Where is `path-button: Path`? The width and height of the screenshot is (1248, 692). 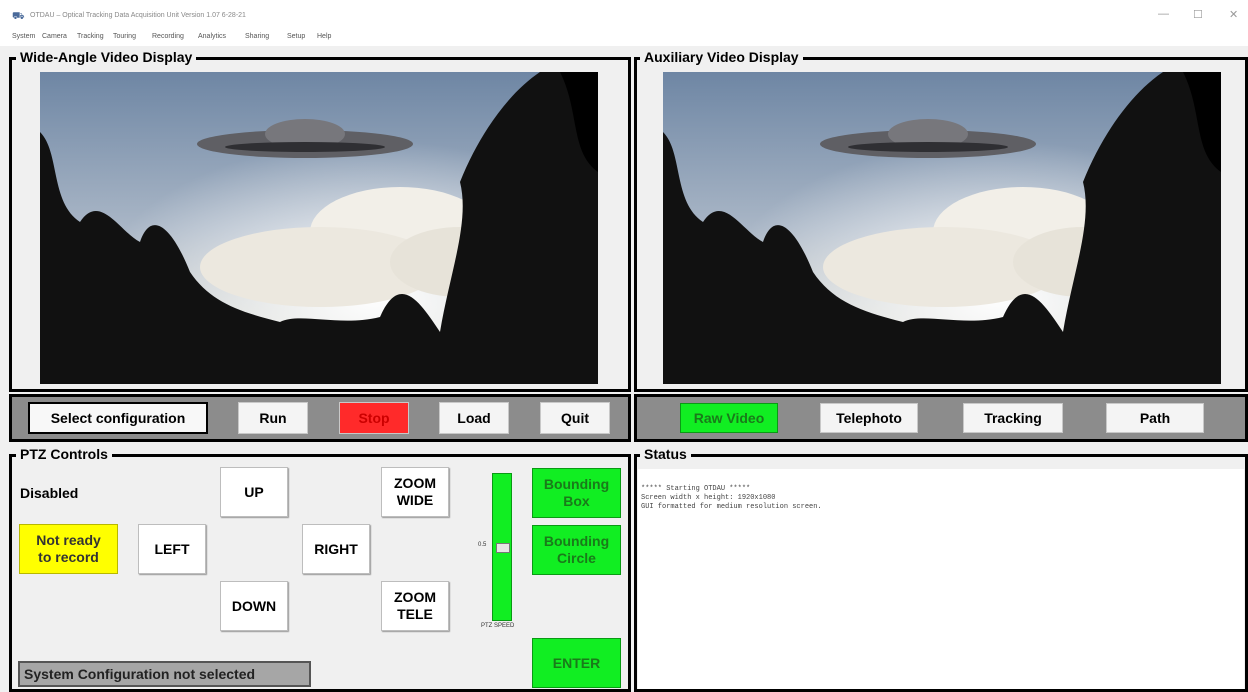 path-button: Path is located at coordinates (1155, 418).